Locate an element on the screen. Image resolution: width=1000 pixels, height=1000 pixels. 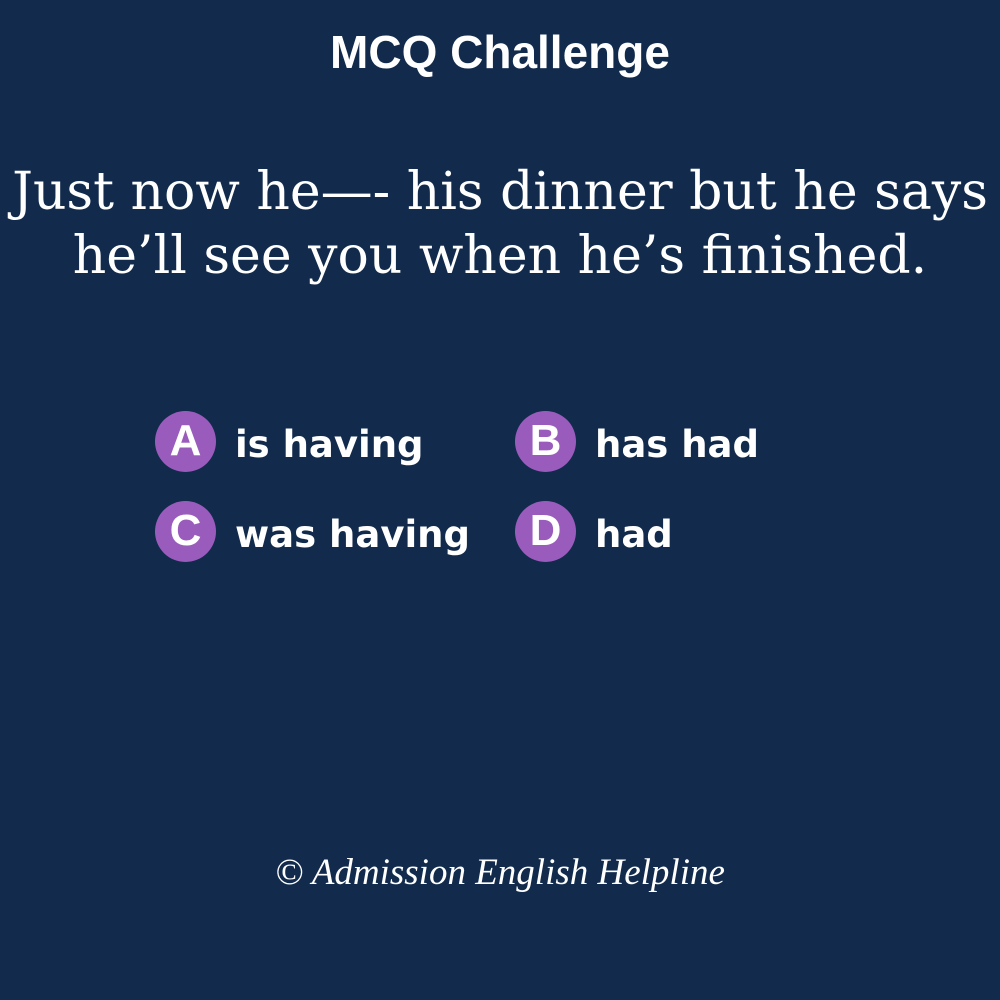
option-c: C was having is located at coordinates (312, 531).